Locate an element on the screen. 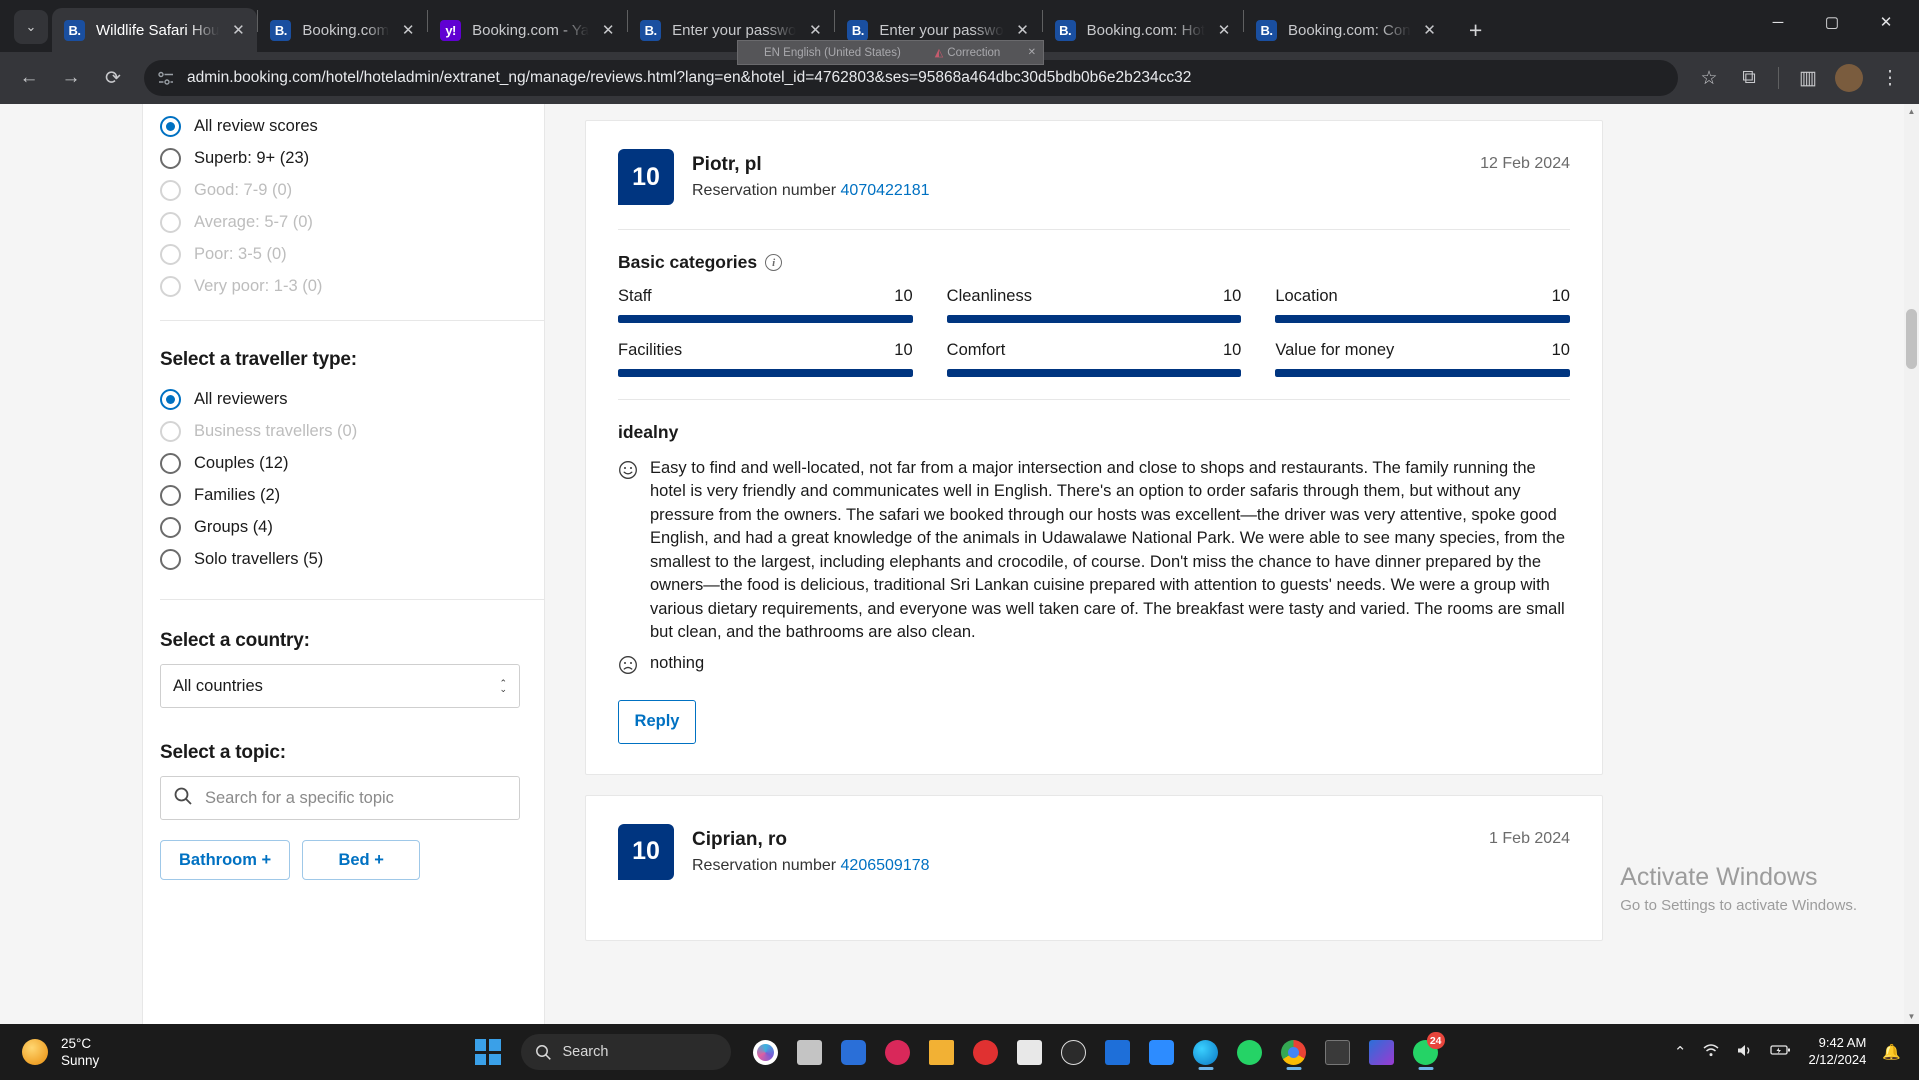  ime-correction-label: Correction is located at coordinates (974, 52).